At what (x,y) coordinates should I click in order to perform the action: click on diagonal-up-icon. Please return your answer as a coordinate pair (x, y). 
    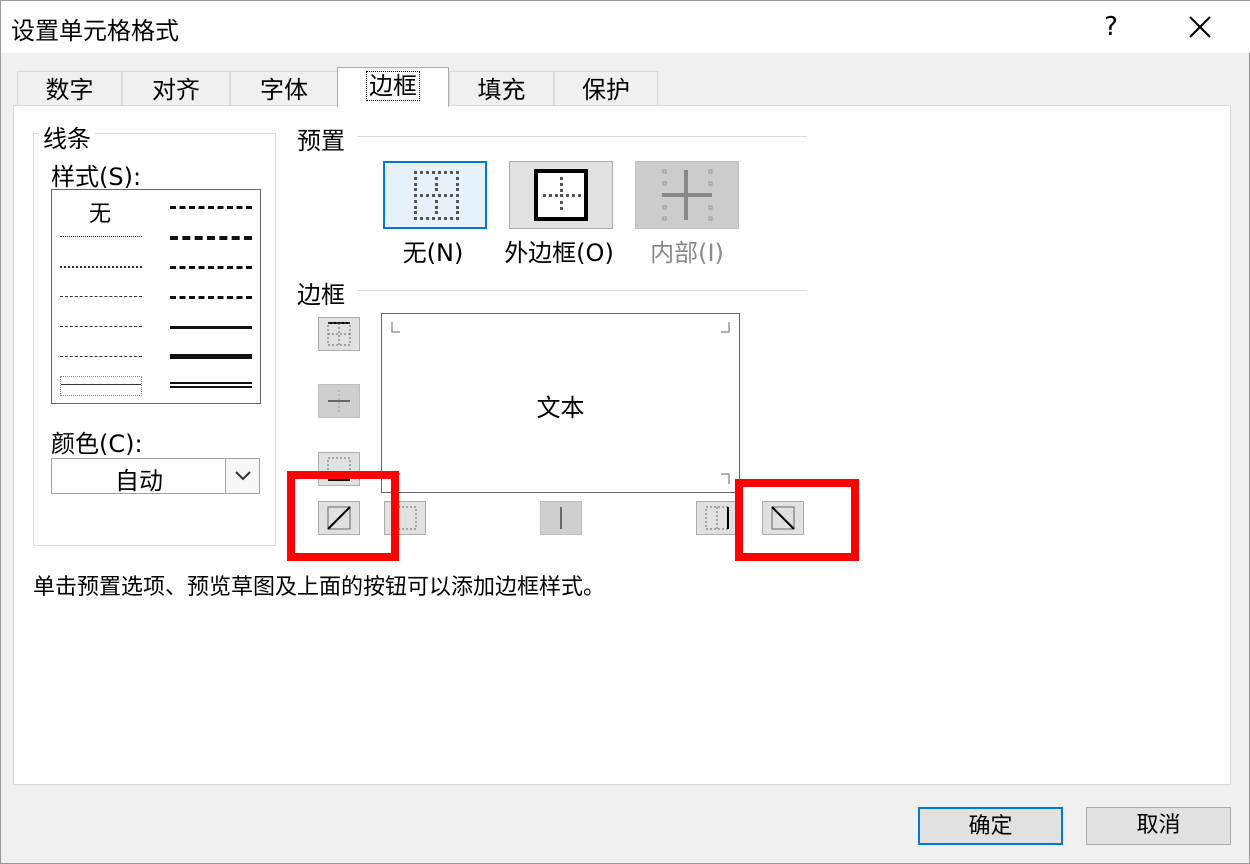
    Looking at the image, I should click on (339, 518).